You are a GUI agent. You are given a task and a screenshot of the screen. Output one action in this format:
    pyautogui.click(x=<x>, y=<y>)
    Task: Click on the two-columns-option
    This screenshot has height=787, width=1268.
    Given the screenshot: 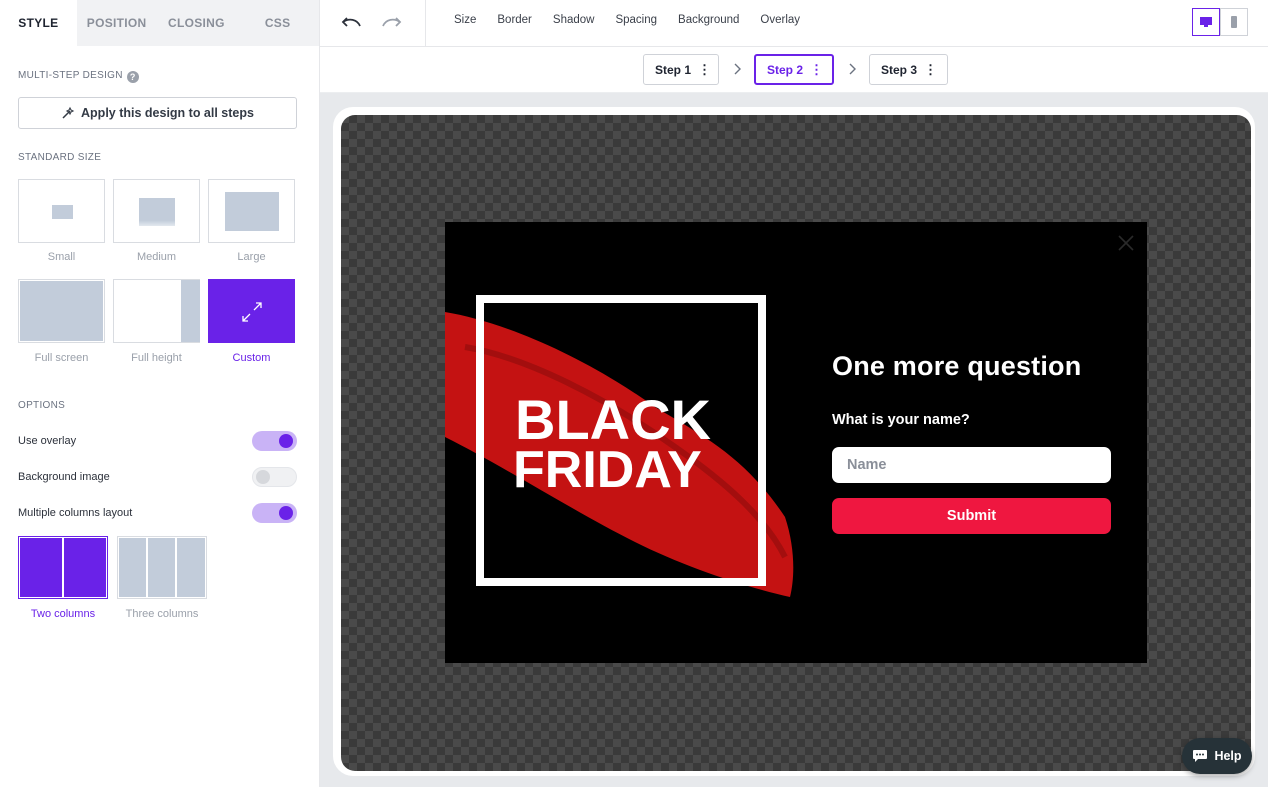 What is the action you would take?
    pyautogui.click(x=63, y=567)
    